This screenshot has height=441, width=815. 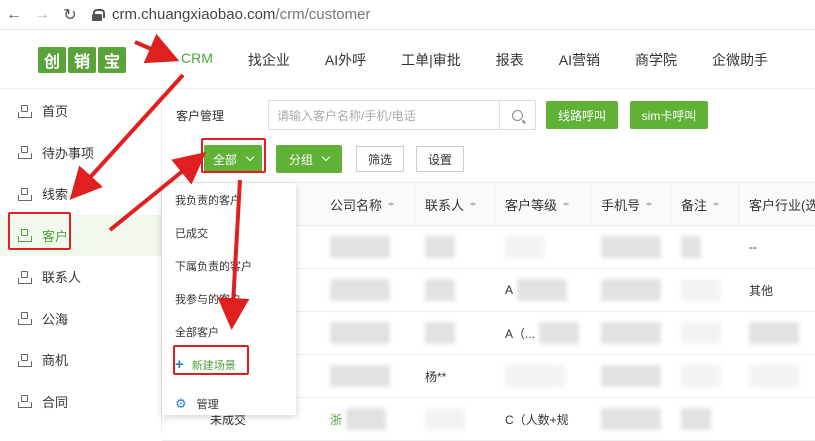 I want to click on reload-icon: ↻, so click(x=70, y=15).